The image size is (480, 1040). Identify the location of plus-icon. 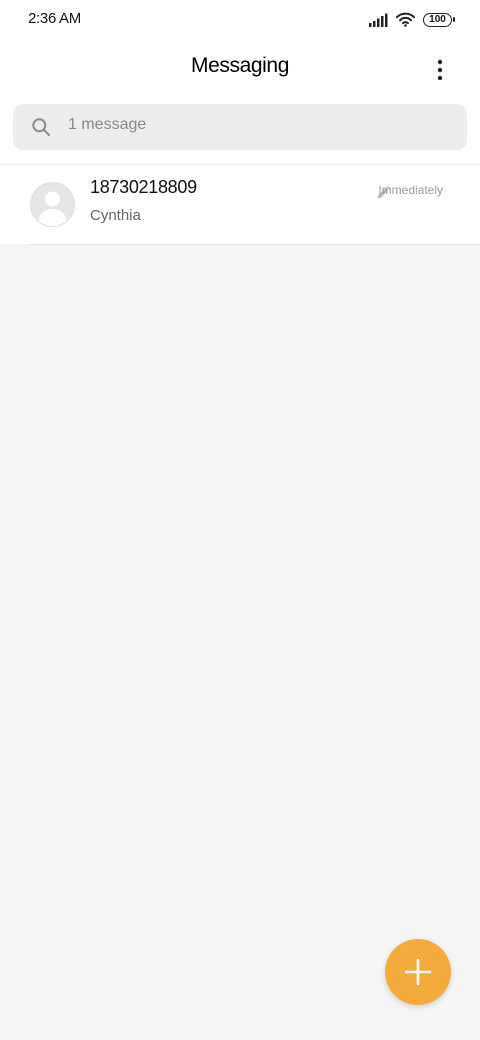
(418, 972).